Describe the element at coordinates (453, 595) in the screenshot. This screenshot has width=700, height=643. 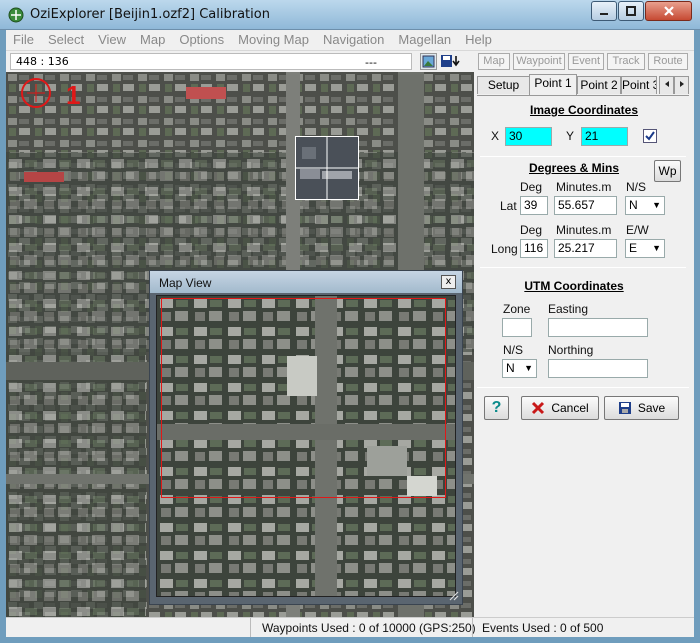
I see `resize-grip-icon` at that location.